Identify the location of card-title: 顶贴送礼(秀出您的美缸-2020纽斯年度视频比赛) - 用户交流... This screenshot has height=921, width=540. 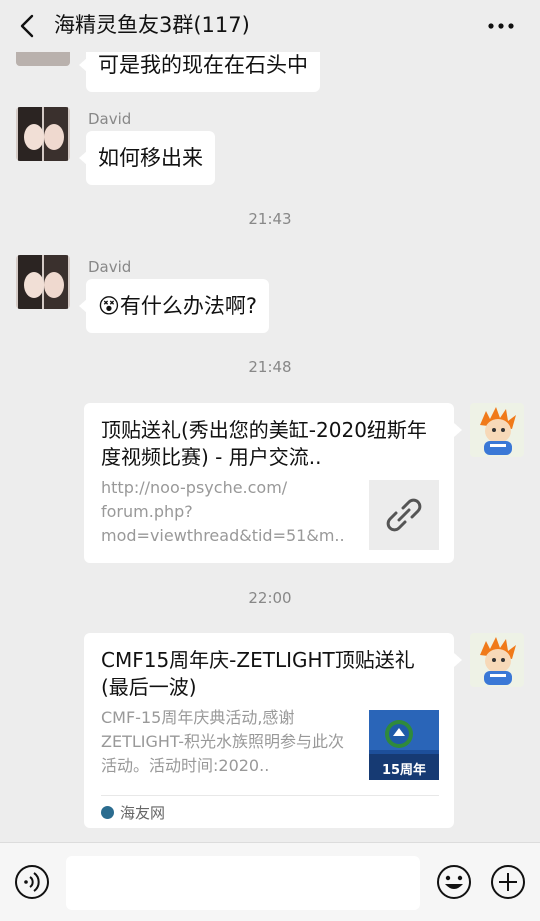
(264, 443).